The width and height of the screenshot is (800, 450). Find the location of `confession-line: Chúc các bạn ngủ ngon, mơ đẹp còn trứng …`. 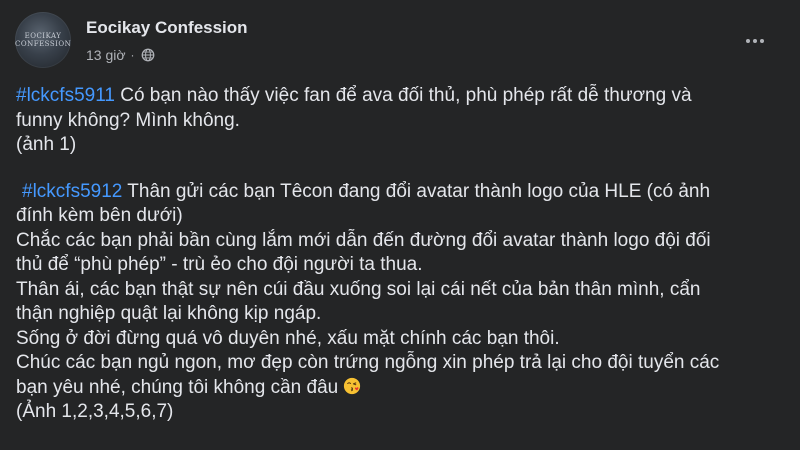

confession-line: Chúc các bạn ngủ ngon, mơ đẹp còn trứng … is located at coordinates (368, 362).